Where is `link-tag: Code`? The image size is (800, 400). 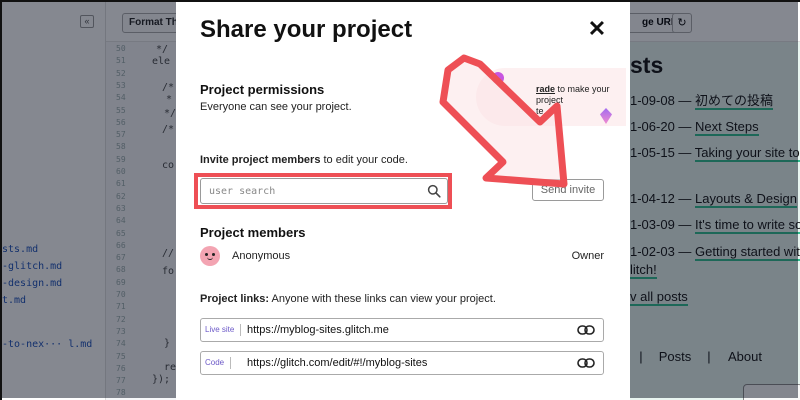
link-tag: Code is located at coordinates (218, 363).